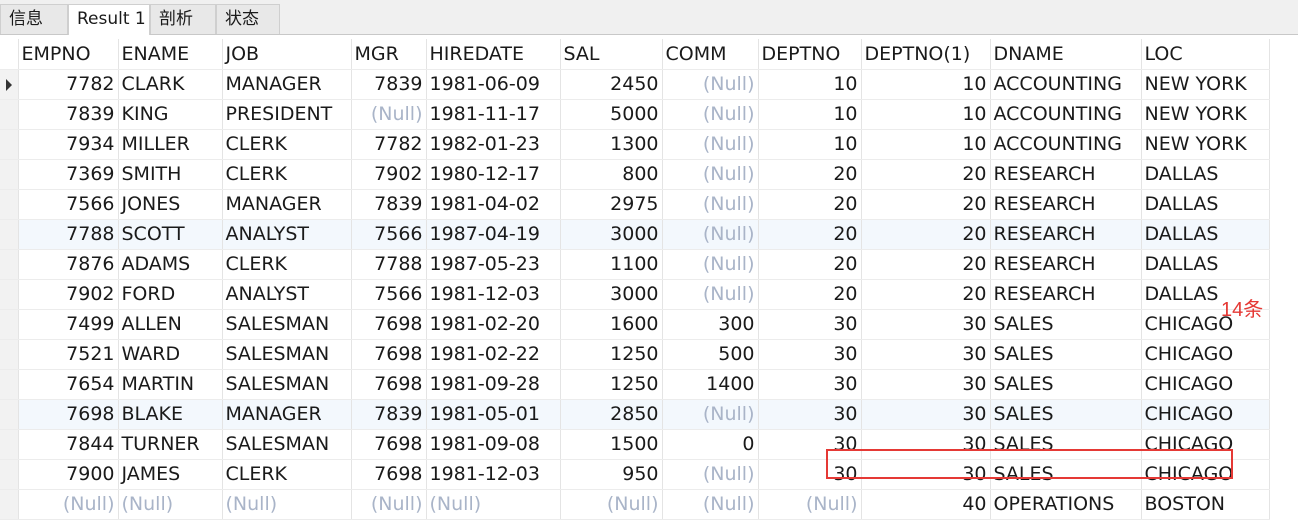  What do you see at coordinates (170, 384) in the screenshot?
I see `table-cell: MARTIN` at bounding box center [170, 384].